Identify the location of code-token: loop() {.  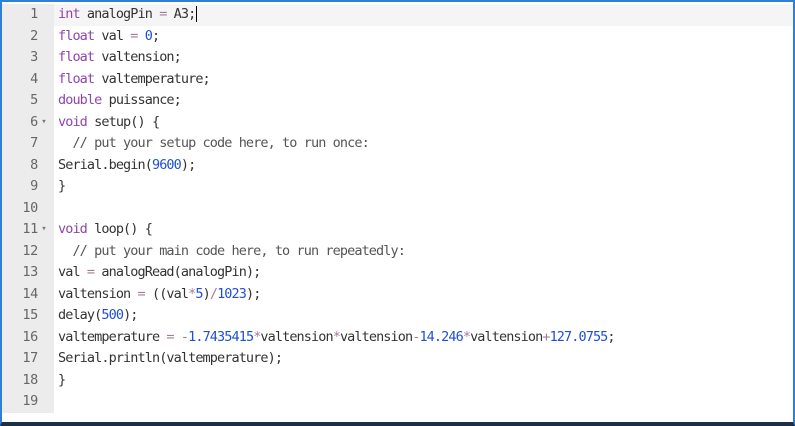
(119, 229).